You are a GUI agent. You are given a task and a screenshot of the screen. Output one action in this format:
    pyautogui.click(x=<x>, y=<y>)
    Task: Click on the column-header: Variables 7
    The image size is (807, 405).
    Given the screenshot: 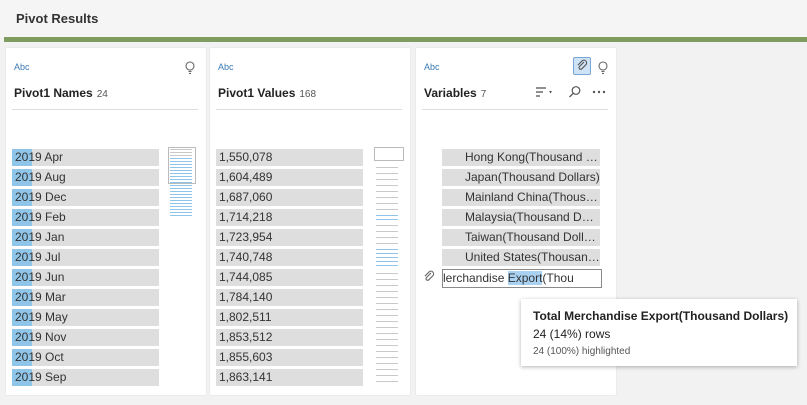 What is the action you would take?
    pyautogui.click(x=455, y=93)
    